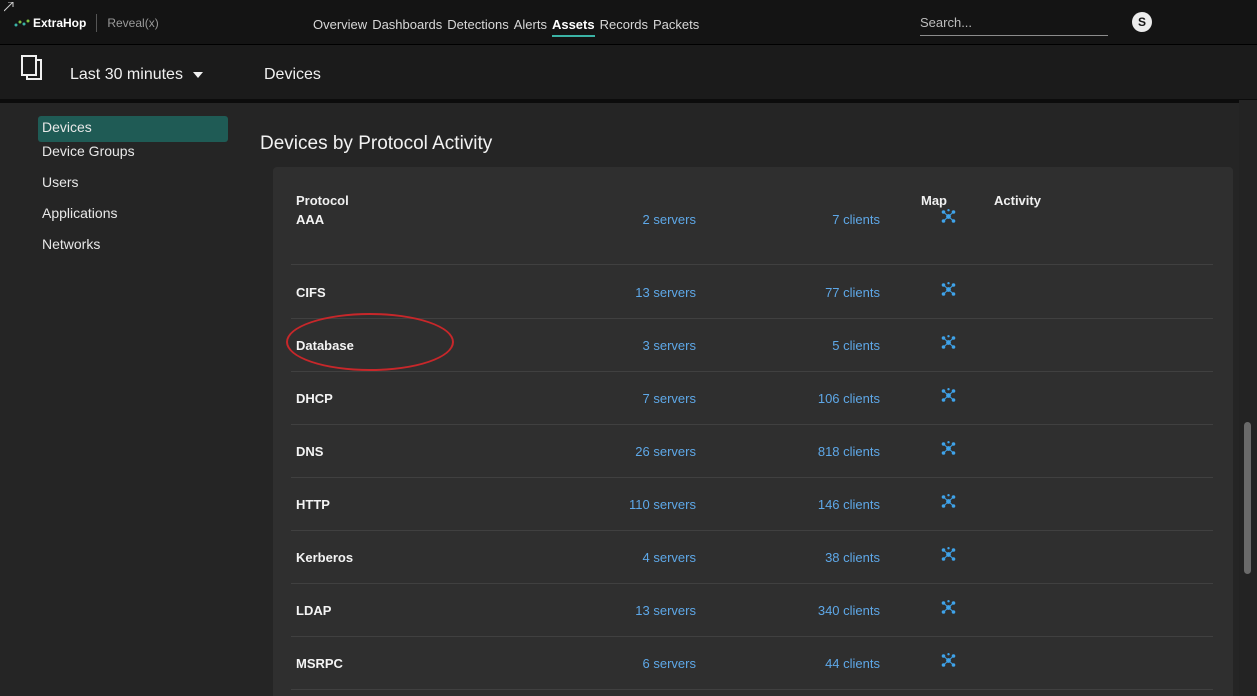 The image size is (1257, 696). I want to click on table-row: LDAP 13 servers 340 clients, so click(752, 610).